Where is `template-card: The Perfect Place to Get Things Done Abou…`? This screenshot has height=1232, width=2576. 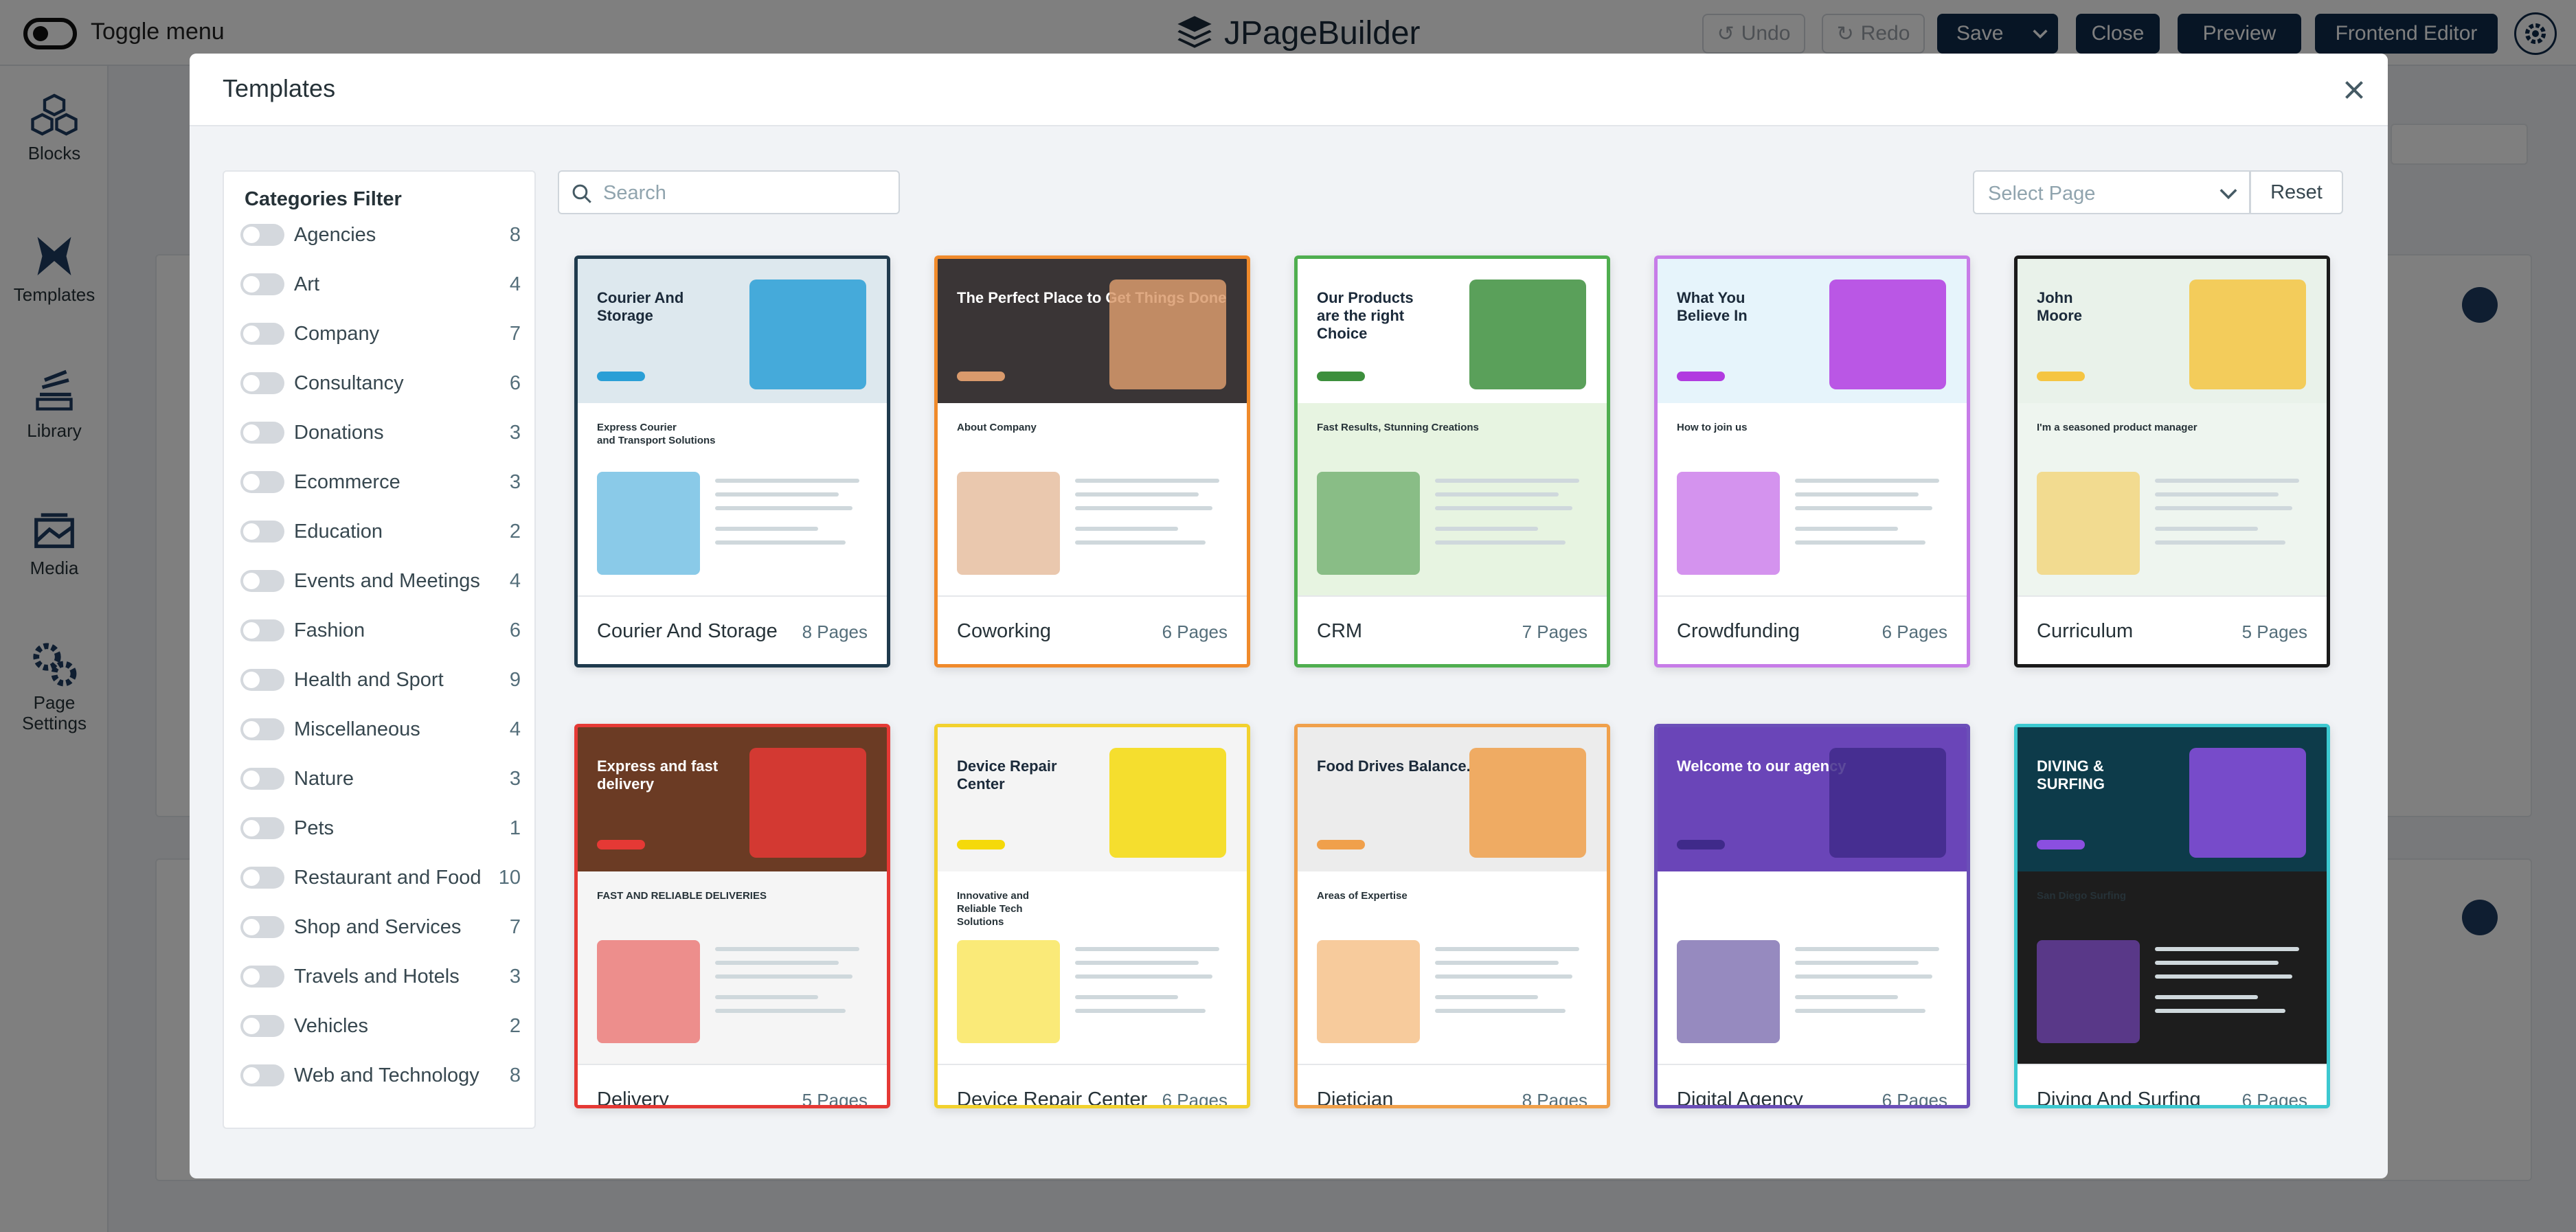
template-card: The Perfect Place to Get Things Done Abou… is located at coordinates (1092, 461).